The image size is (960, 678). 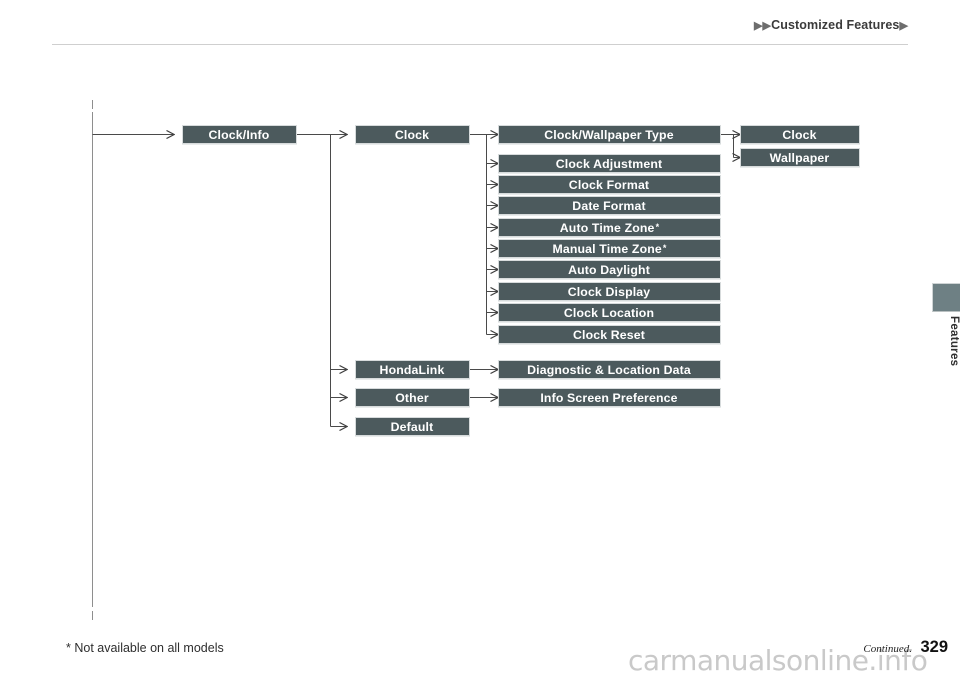 I want to click on menu-box-label: Manual Time Zone, so click(x=607, y=248).